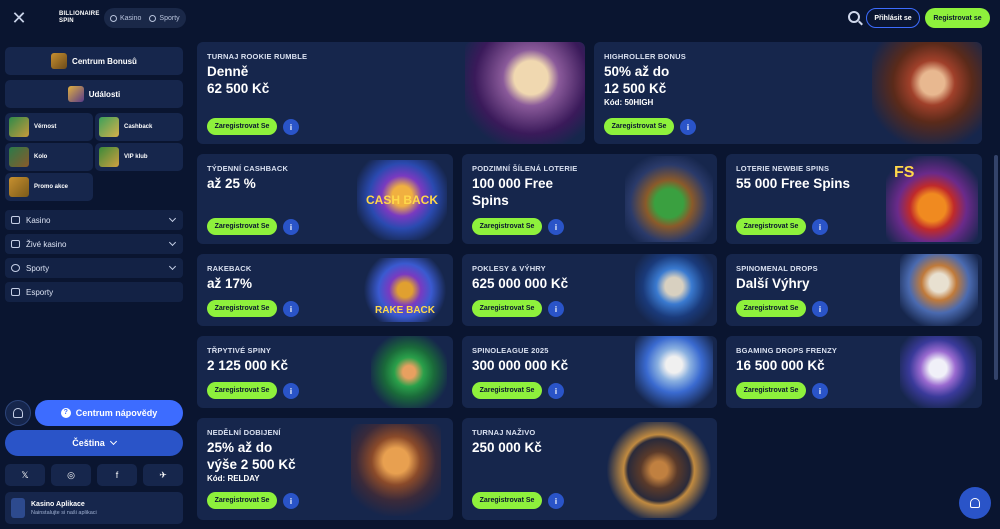 Image resolution: width=1000 pixels, height=529 pixels. I want to click on card-title: 300 000 000 Kč, so click(520, 365).